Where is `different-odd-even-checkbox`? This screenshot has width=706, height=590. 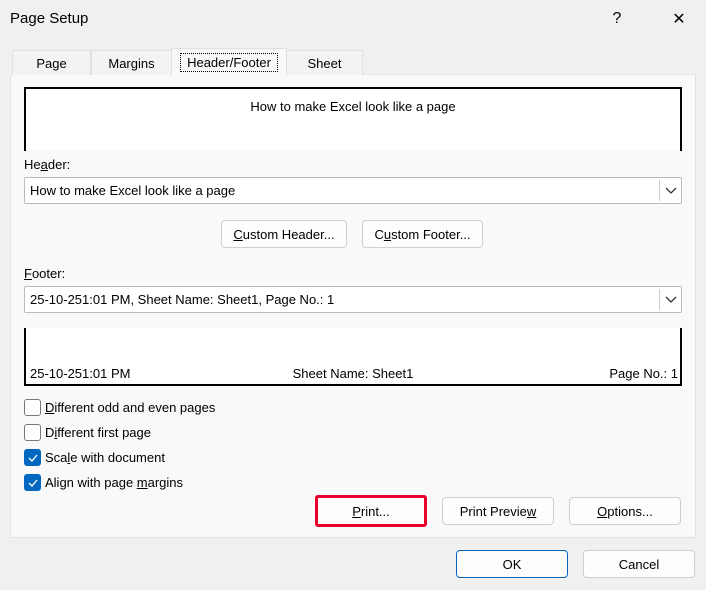
different-odd-even-checkbox is located at coordinates (32, 407).